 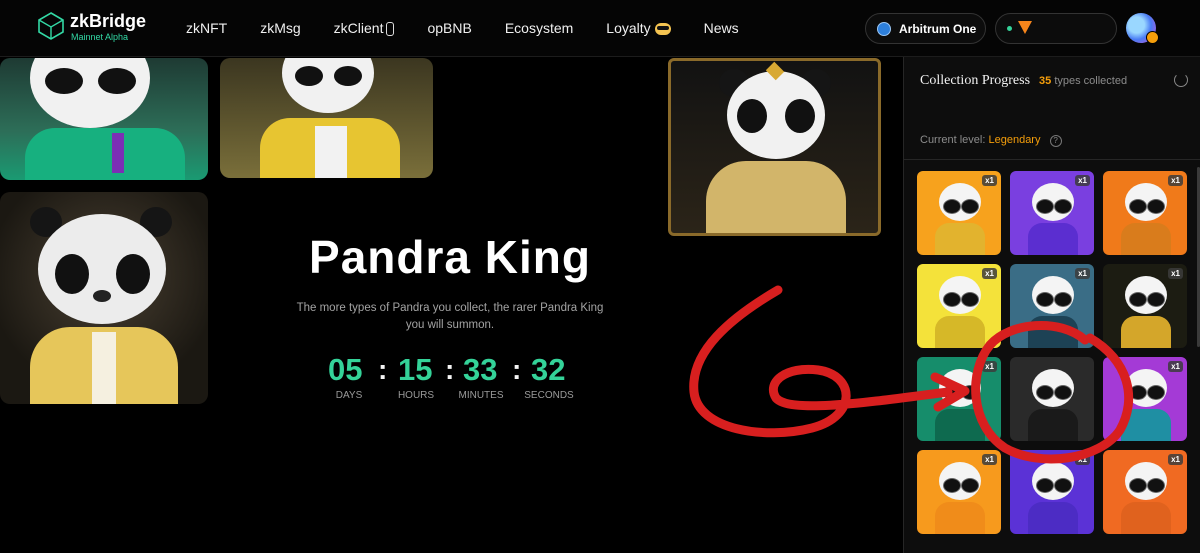 I want to click on current-level-label: Current level:, so click(x=953, y=140).